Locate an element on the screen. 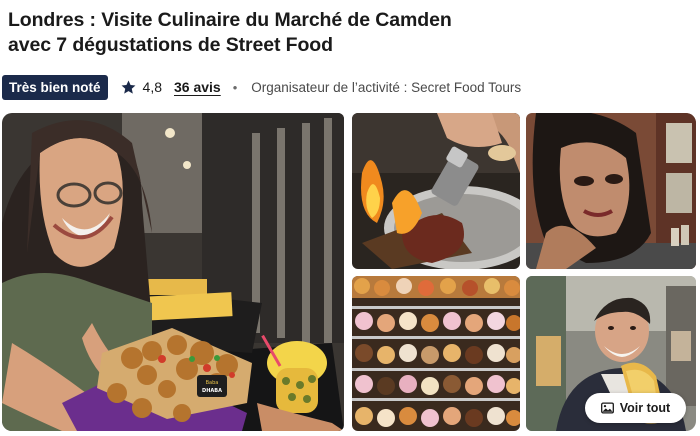 The width and height of the screenshot is (700, 436). tray-sign-bottom: DHABA is located at coordinates (212, 391).